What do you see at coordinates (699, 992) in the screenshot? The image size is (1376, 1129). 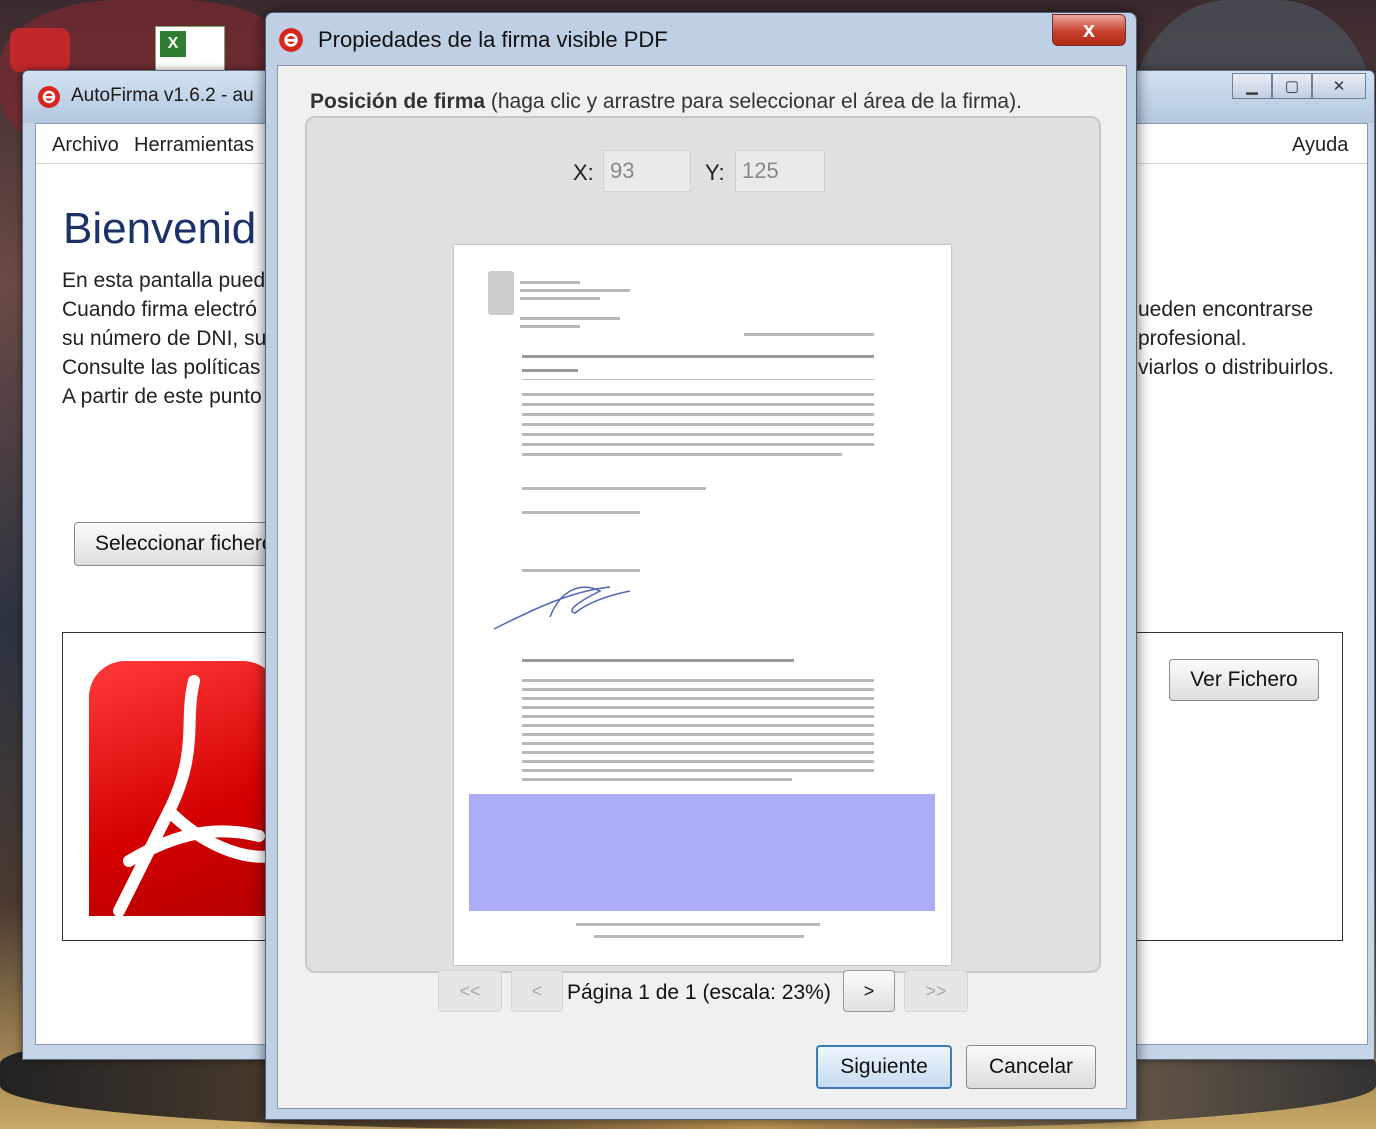 I see `page-indicator: Página 1 de 1 (escala: 23%)` at bounding box center [699, 992].